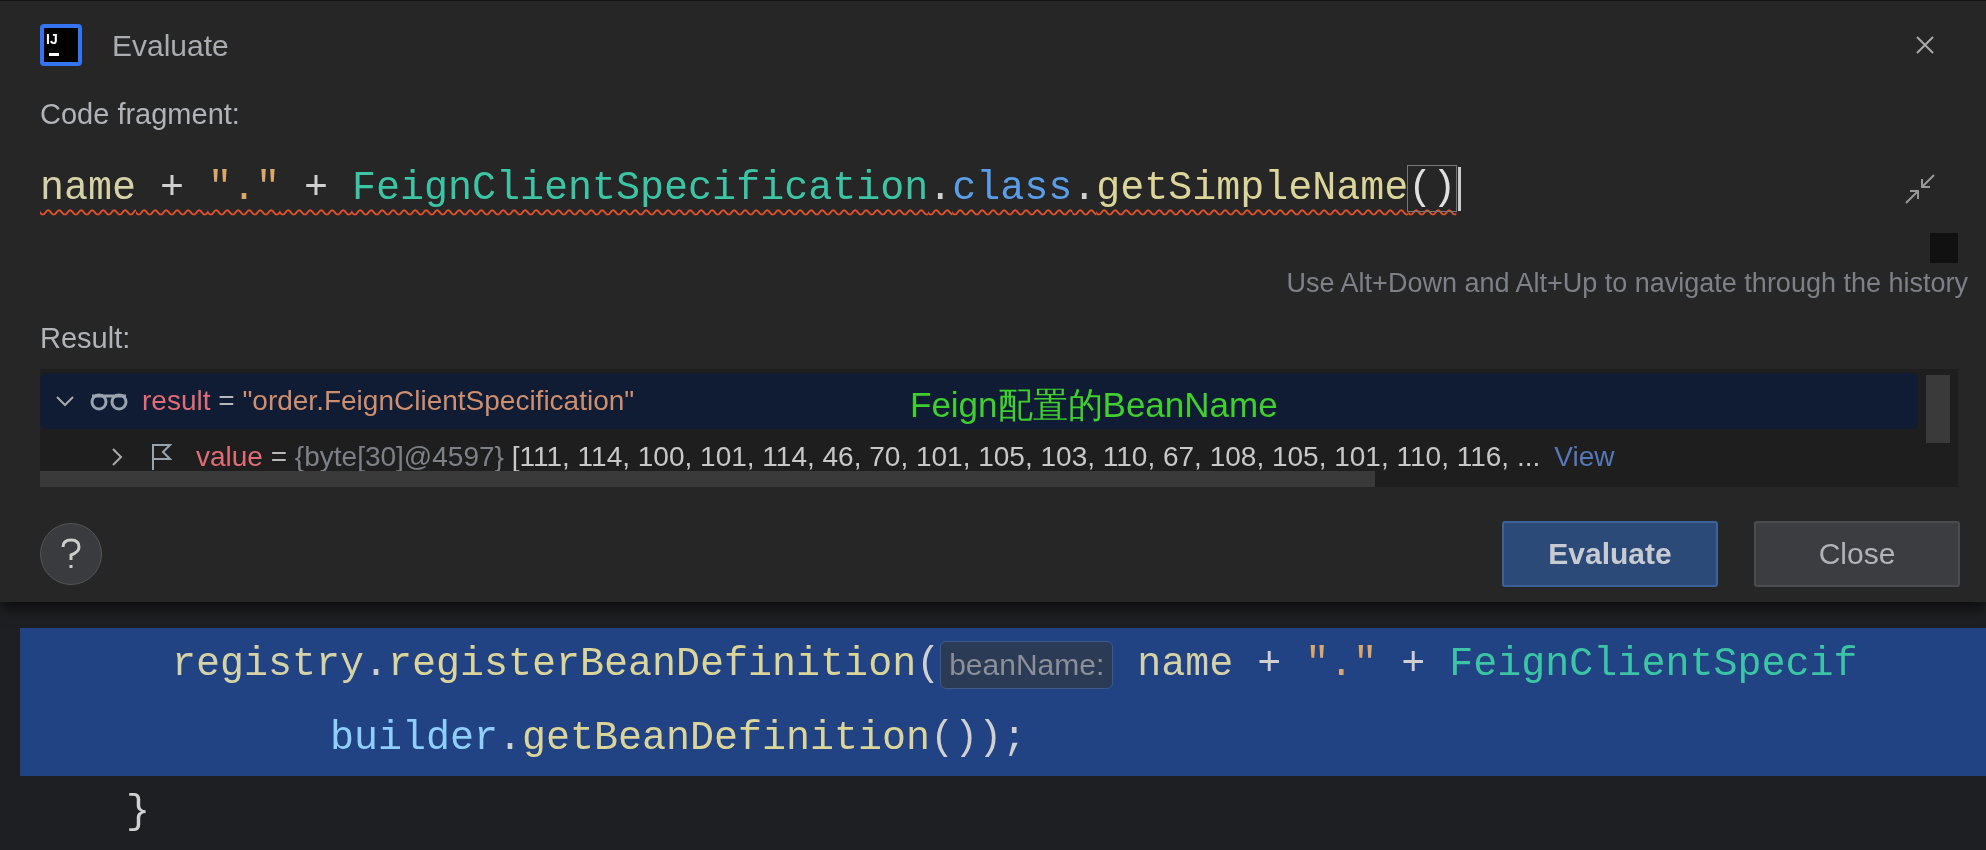 The width and height of the screenshot is (1986, 850). Describe the element at coordinates (138, 813) in the screenshot. I see `code-text: }` at that location.